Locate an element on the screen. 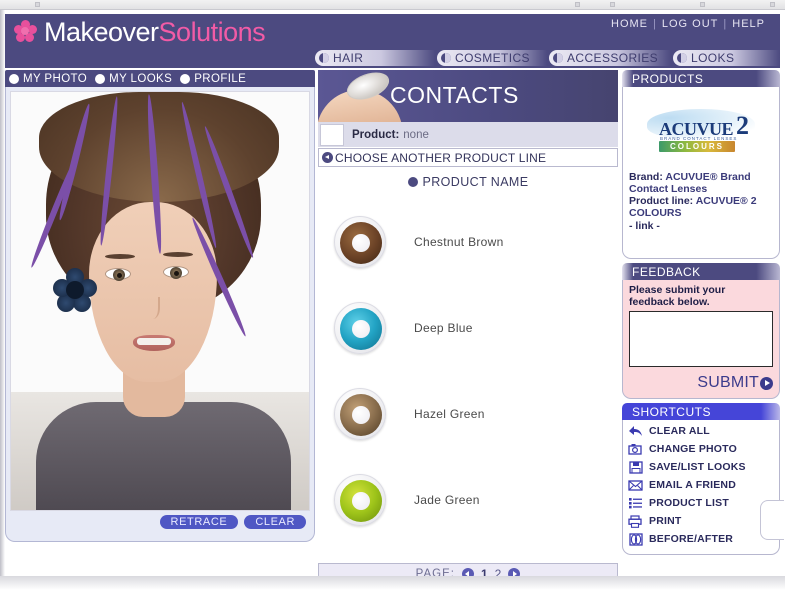 The image size is (785, 590). feedback-panel-header: FEEDBACK is located at coordinates (701, 271).